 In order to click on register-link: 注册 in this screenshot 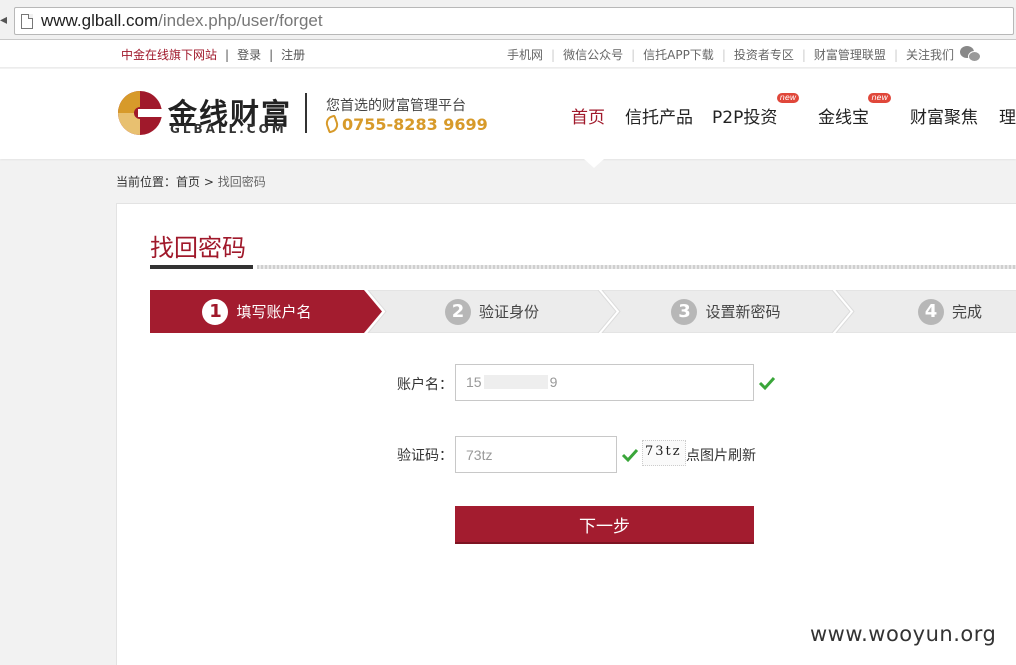, I will do `click(293, 55)`.